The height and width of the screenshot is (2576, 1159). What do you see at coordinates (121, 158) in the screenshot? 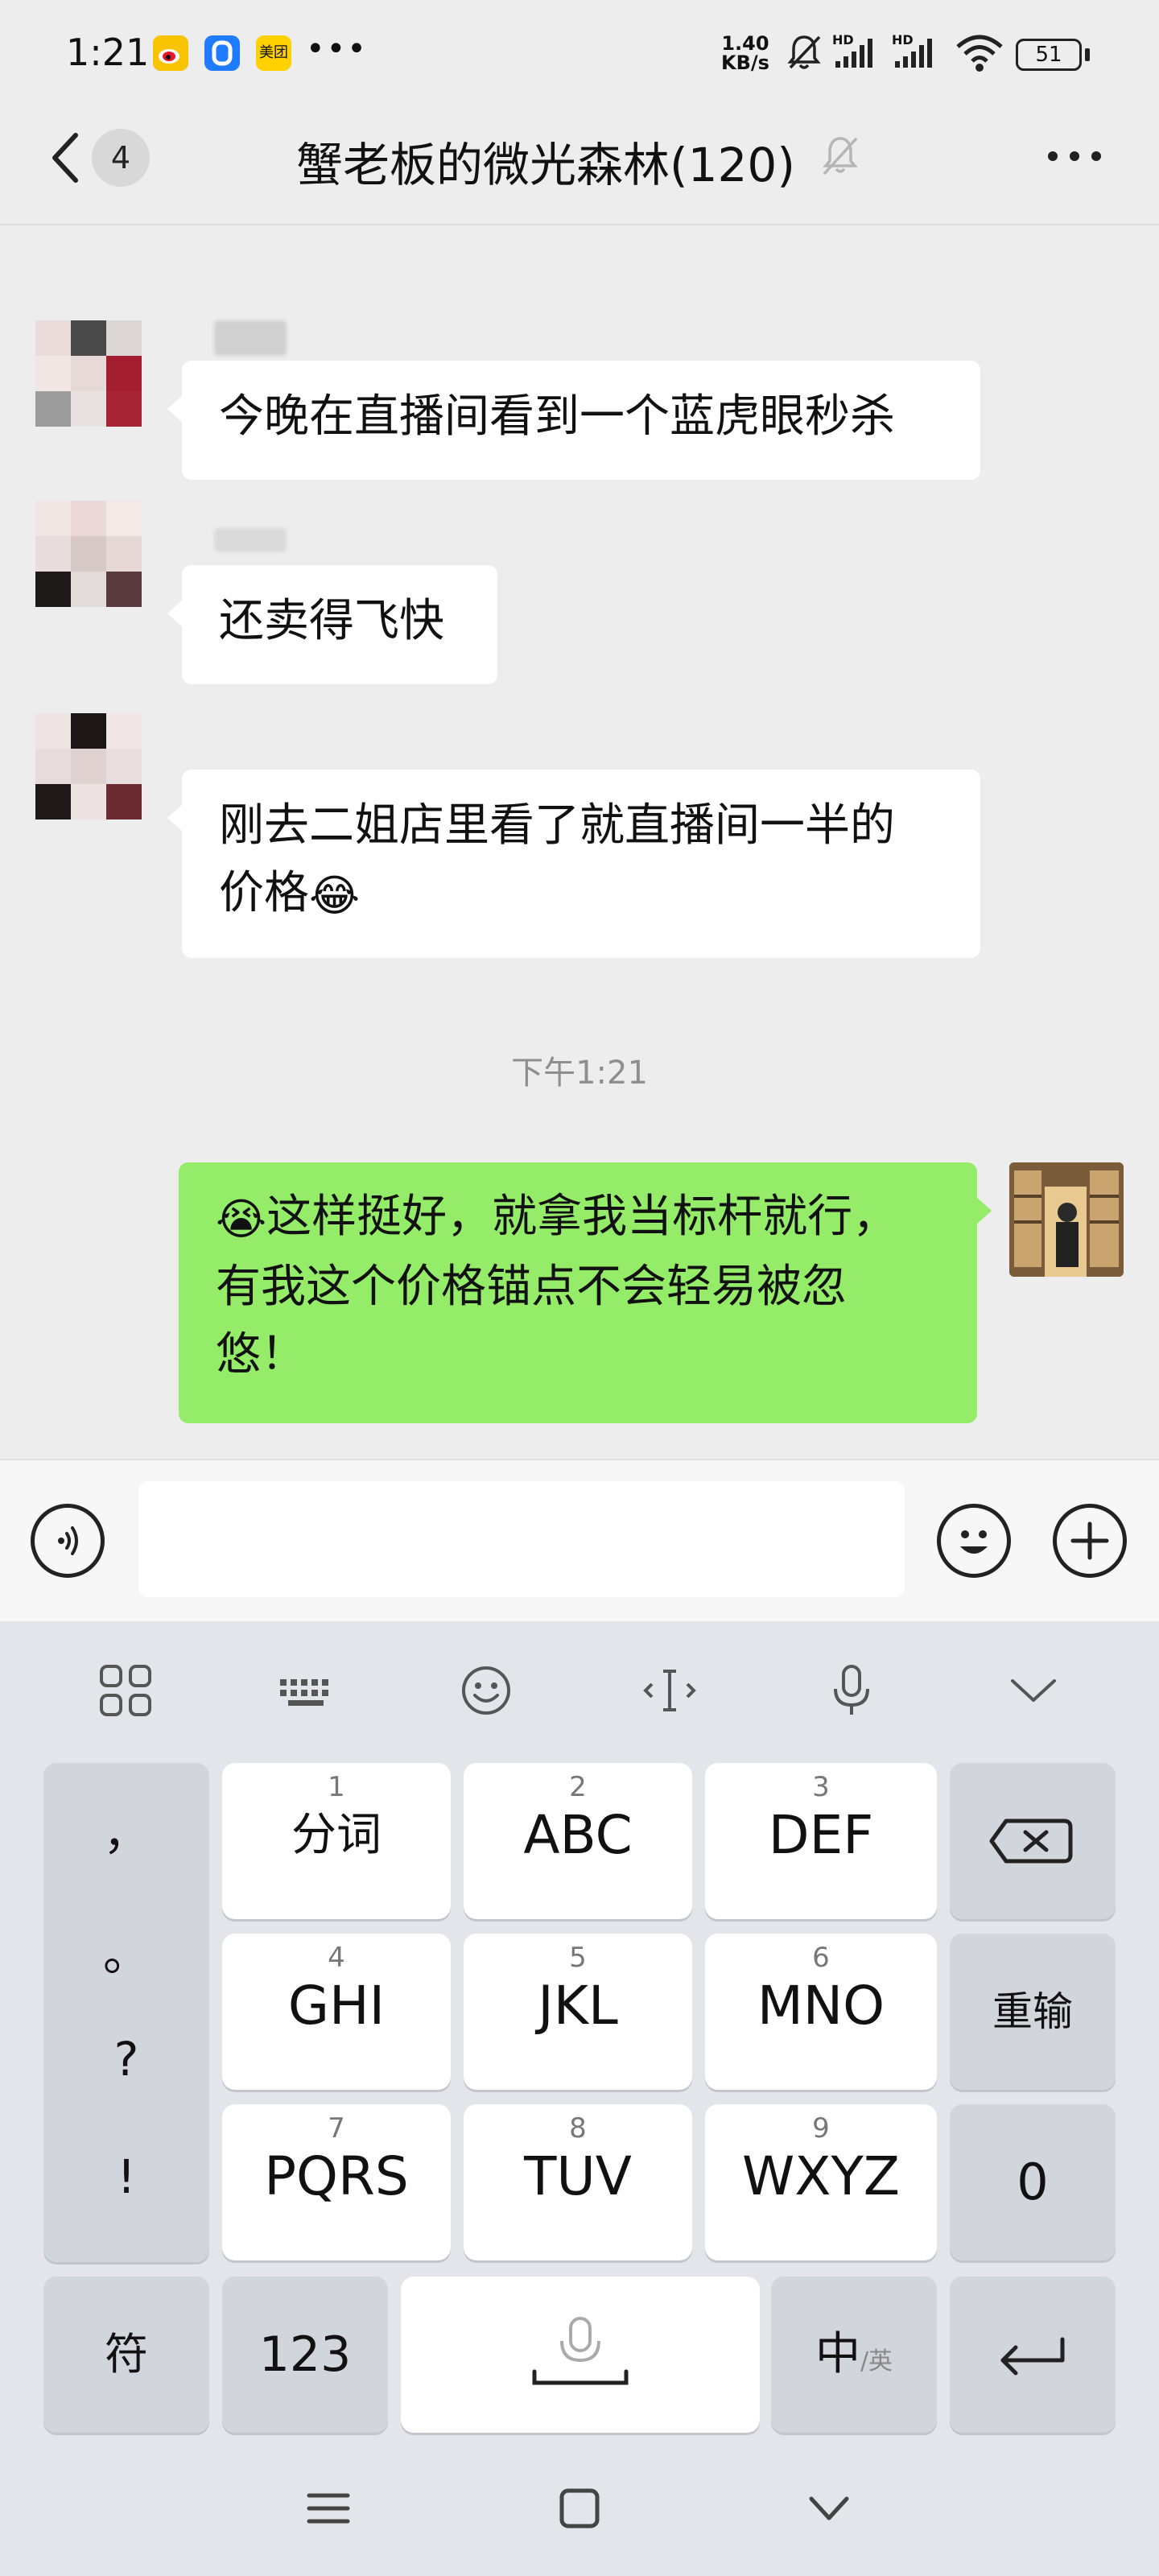
I see `unread-count-badge: 4` at bounding box center [121, 158].